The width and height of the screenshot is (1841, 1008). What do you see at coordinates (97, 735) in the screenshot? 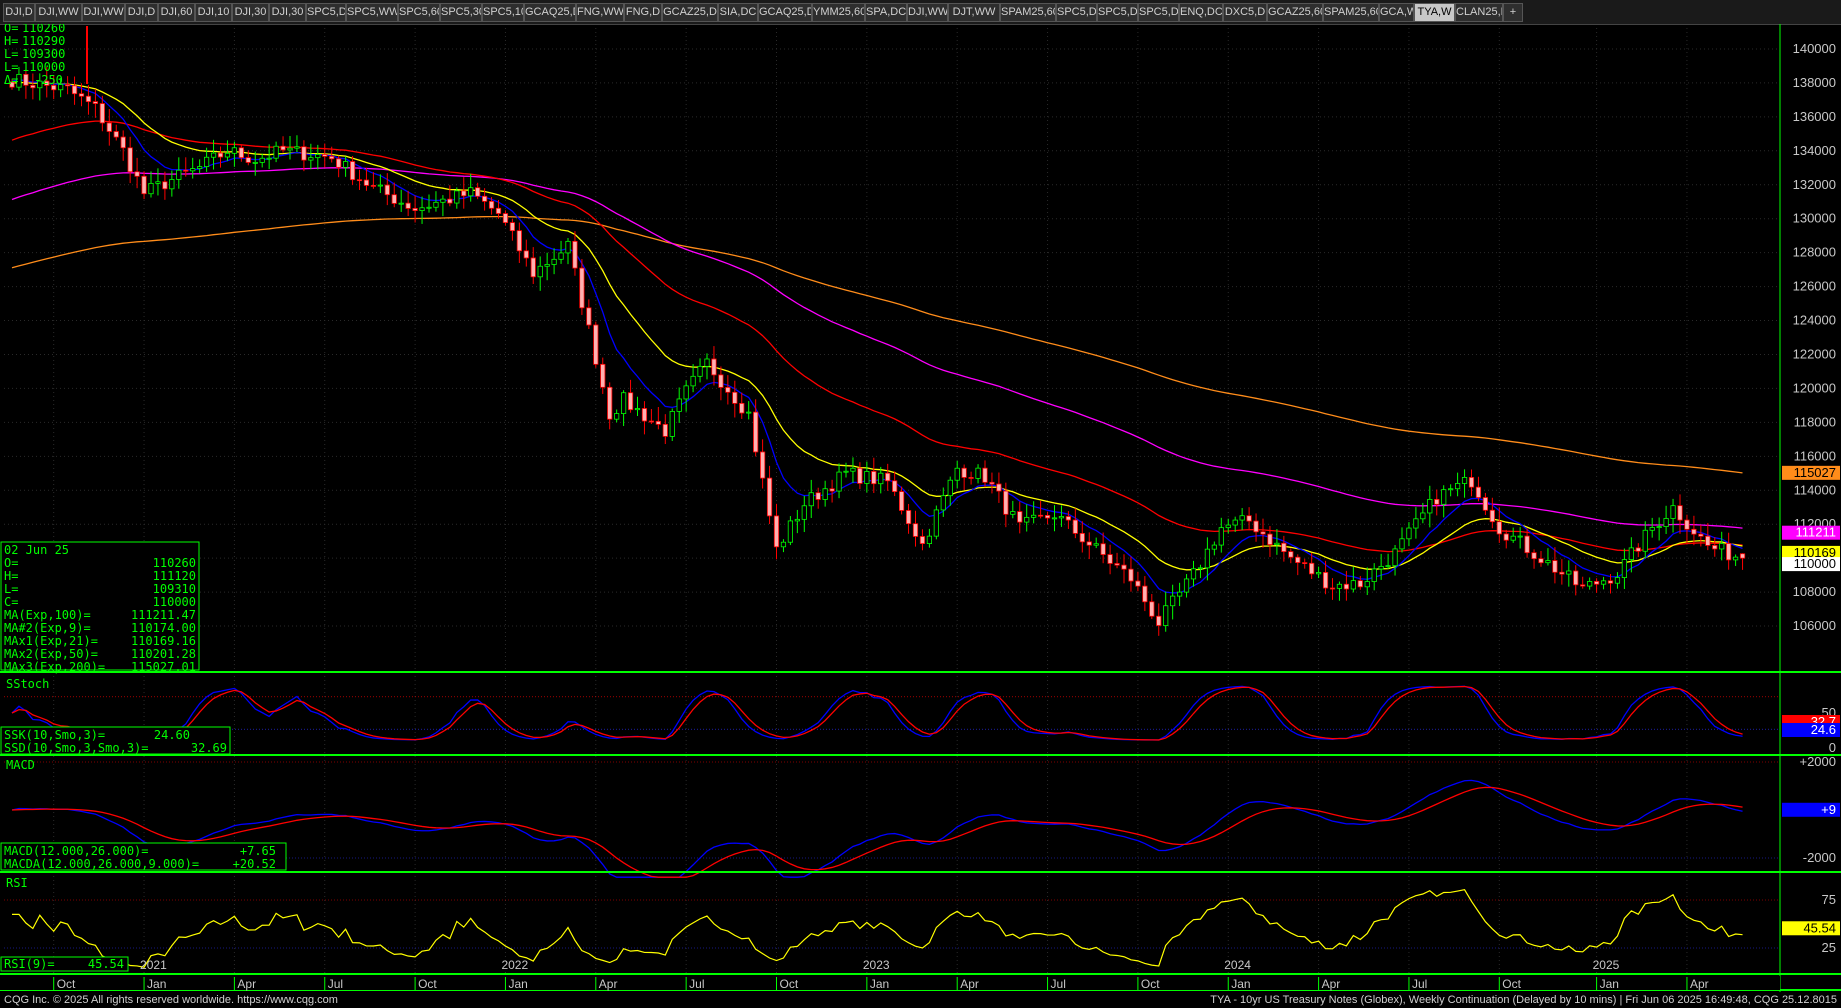
I see `svg-text:SSK(10,Smo,3)=24.60: SSK(10,Smo,3)= 24.60` at bounding box center [97, 735].